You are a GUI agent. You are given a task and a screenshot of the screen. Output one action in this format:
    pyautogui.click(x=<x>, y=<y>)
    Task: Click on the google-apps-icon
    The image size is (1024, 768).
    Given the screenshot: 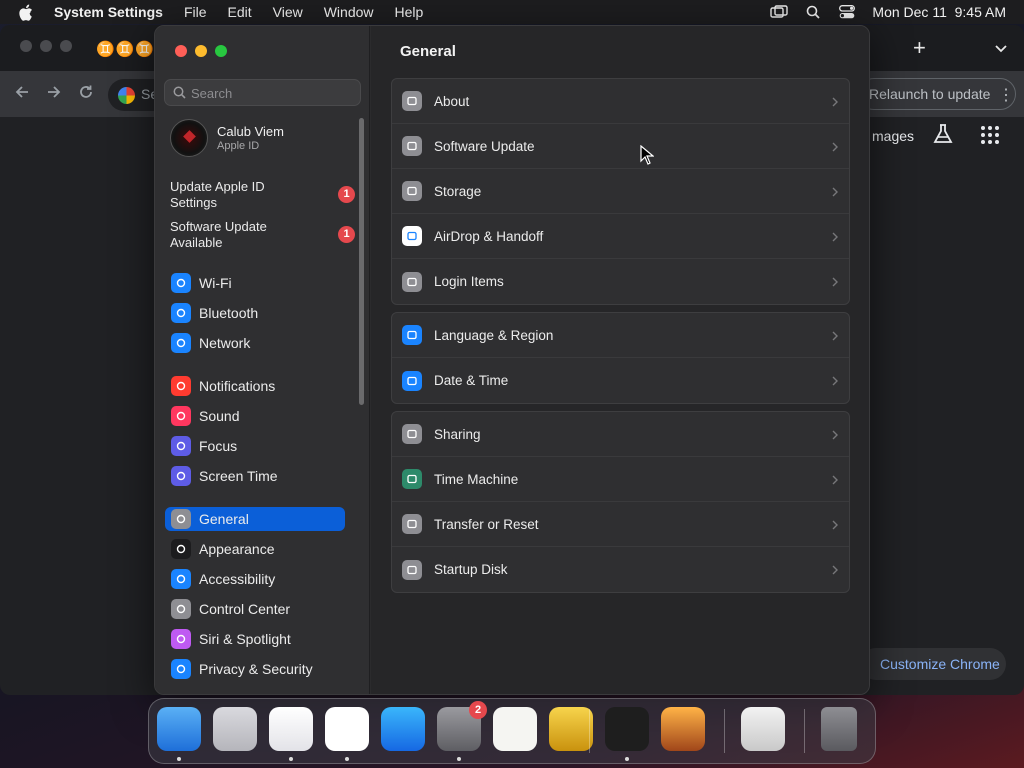 What is the action you would take?
    pyautogui.click(x=990, y=135)
    